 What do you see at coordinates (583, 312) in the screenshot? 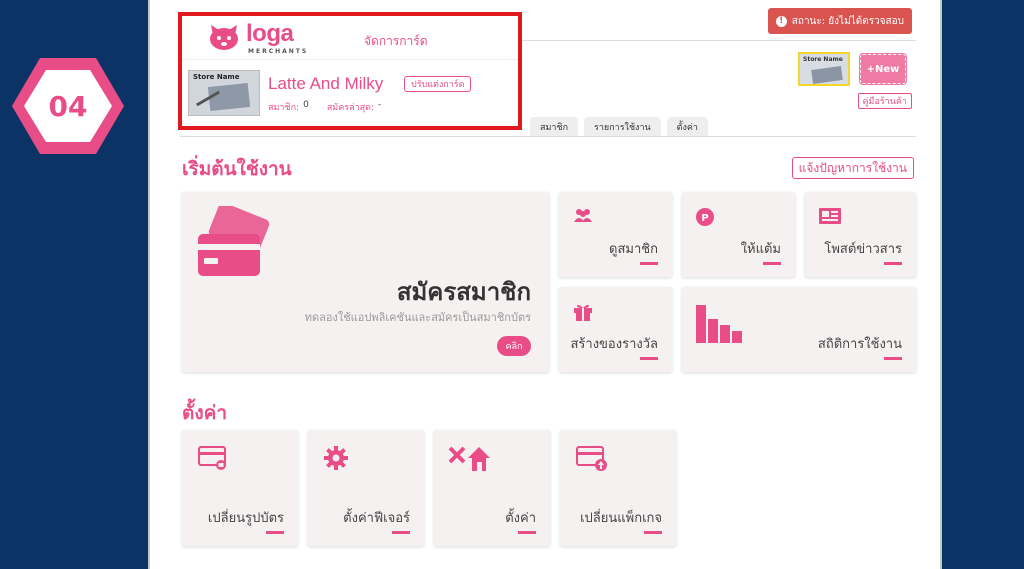
I see `gift-icon` at bounding box center [583, 312].